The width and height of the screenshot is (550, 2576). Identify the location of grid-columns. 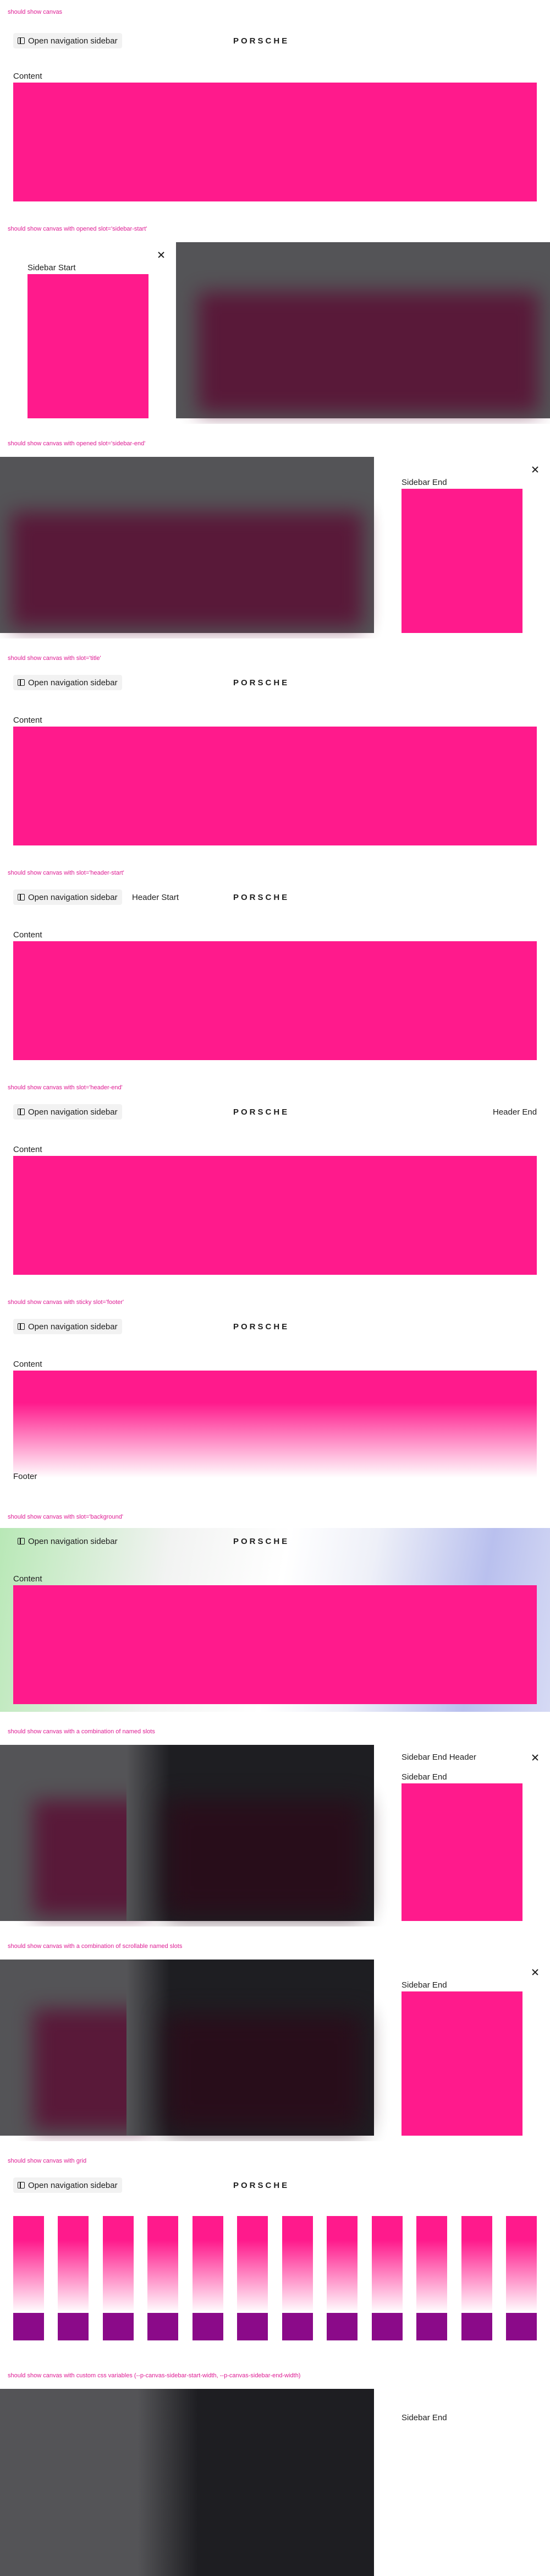
(275, 2279).